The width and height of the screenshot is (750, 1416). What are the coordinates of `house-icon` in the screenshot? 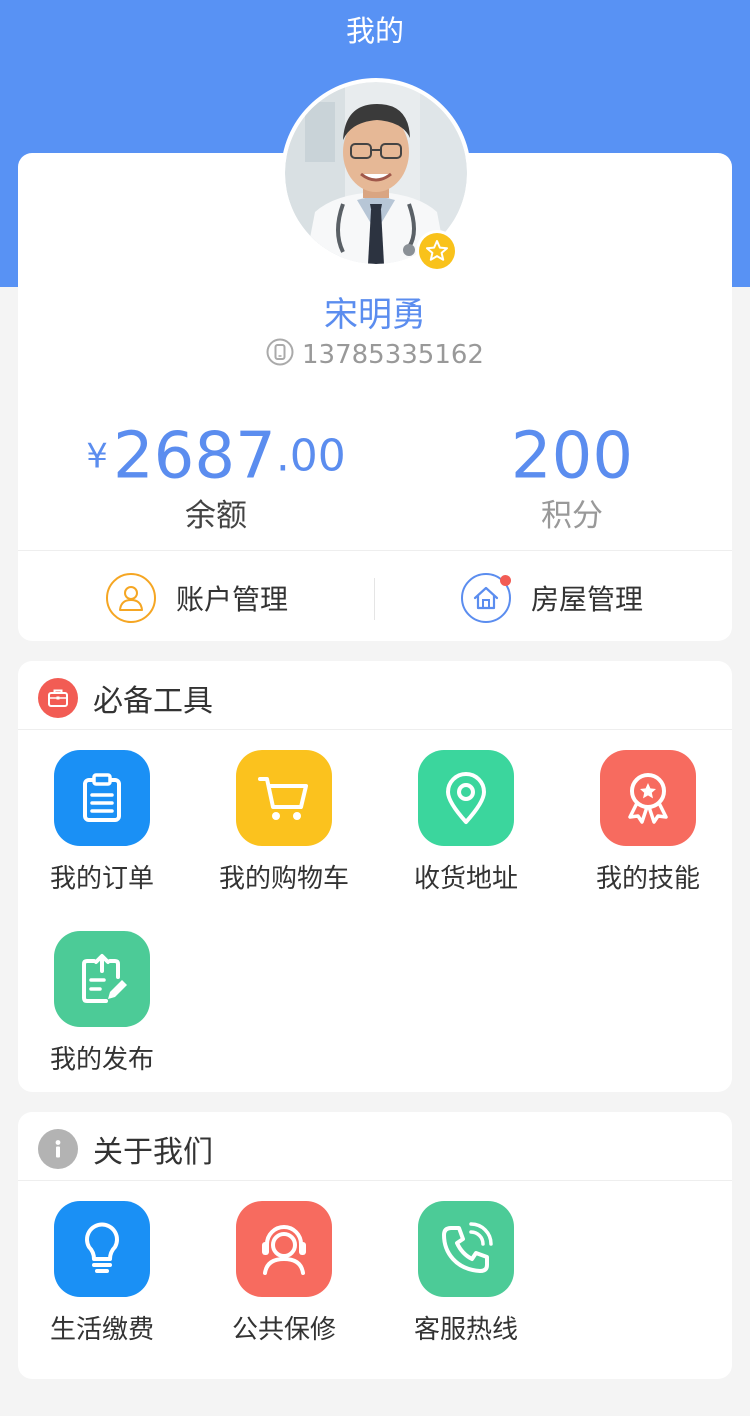 It's located at (486, 598).